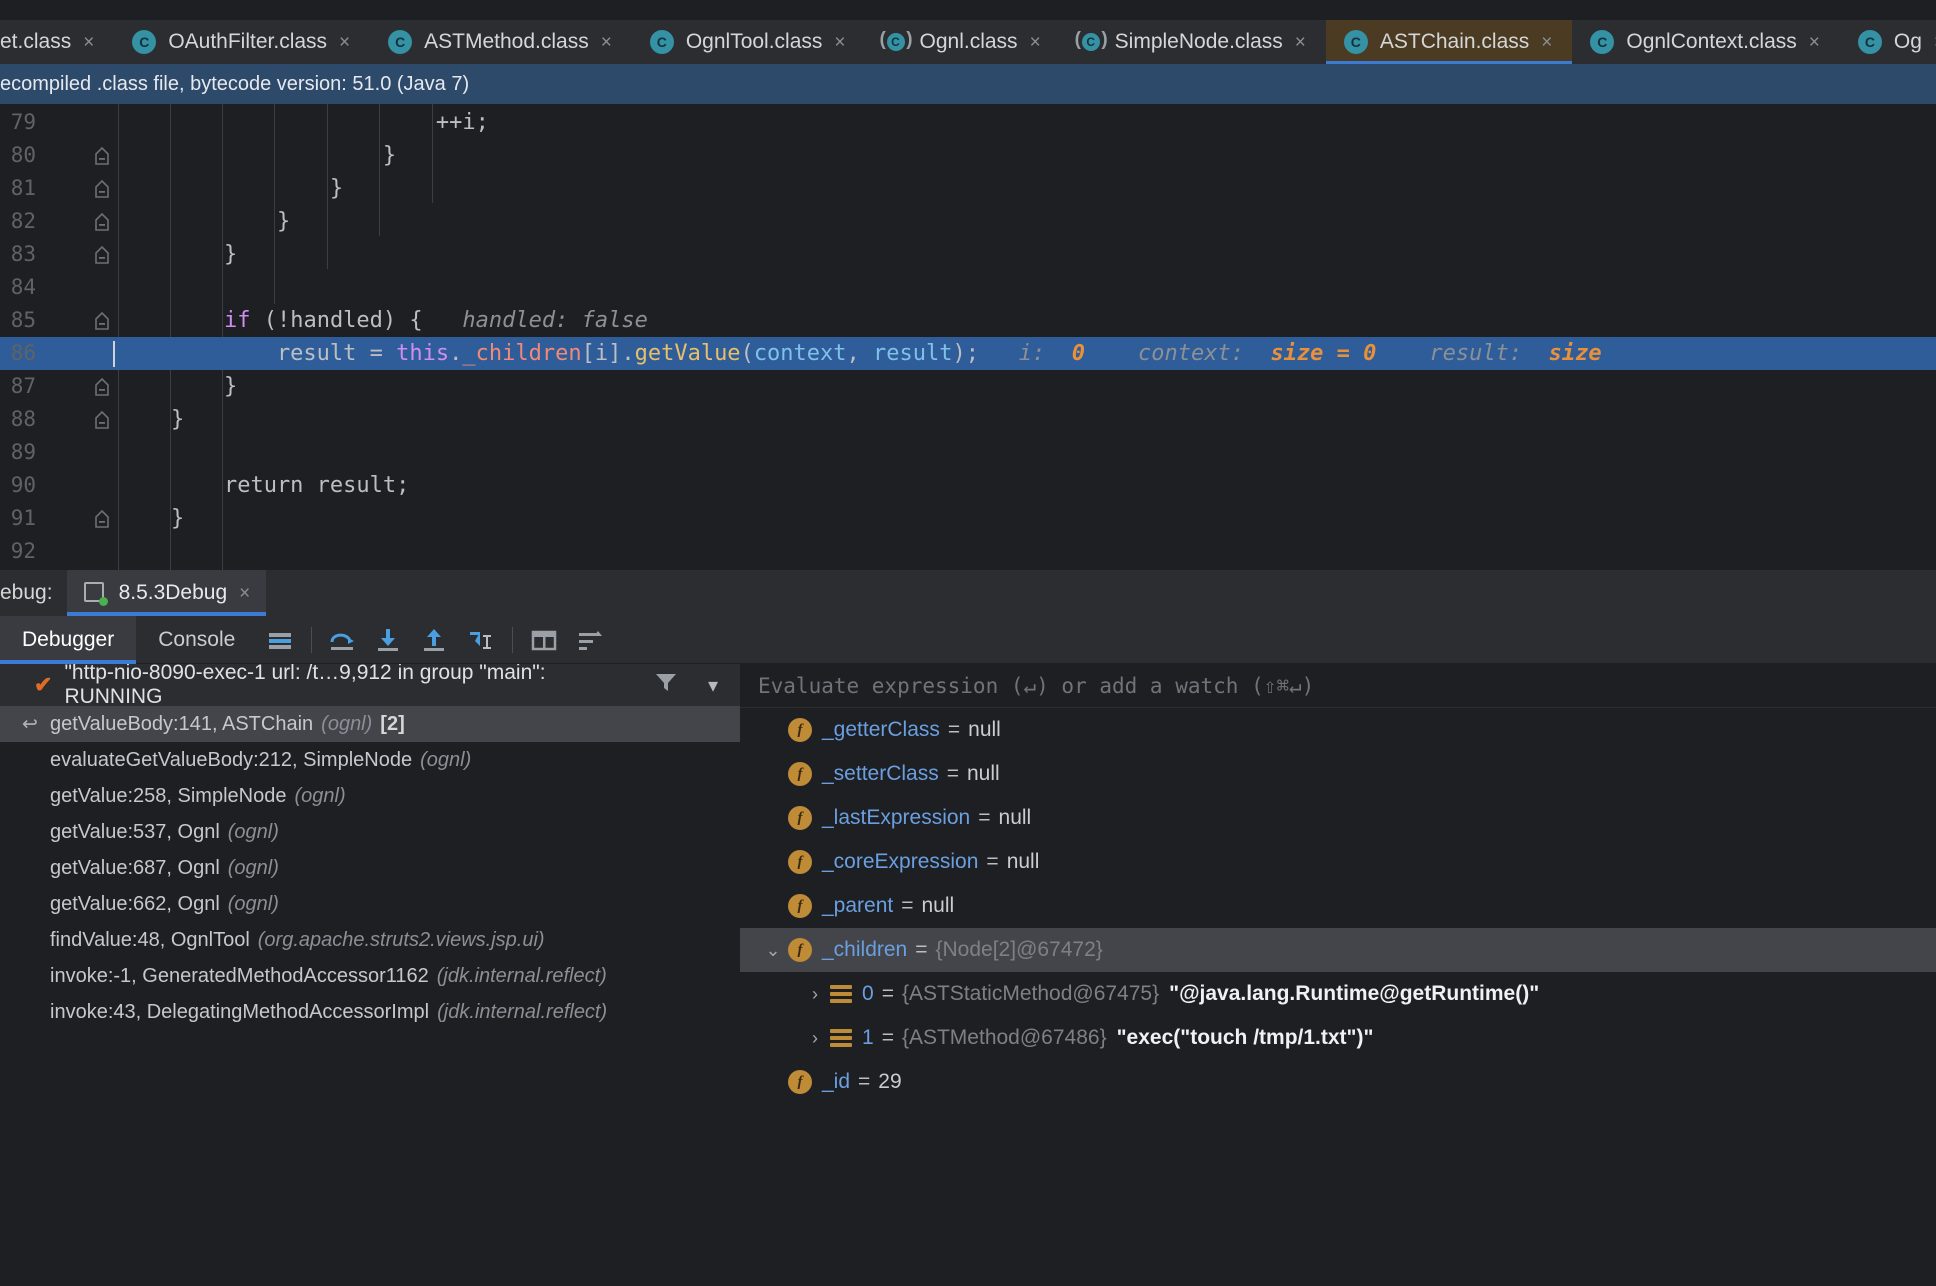 This screenshot has height=1286, width=1936. Describe the element at coordinates (754, 41) in the screenshot. I see `editor-tab-label: OgnlTool.class` at that location.